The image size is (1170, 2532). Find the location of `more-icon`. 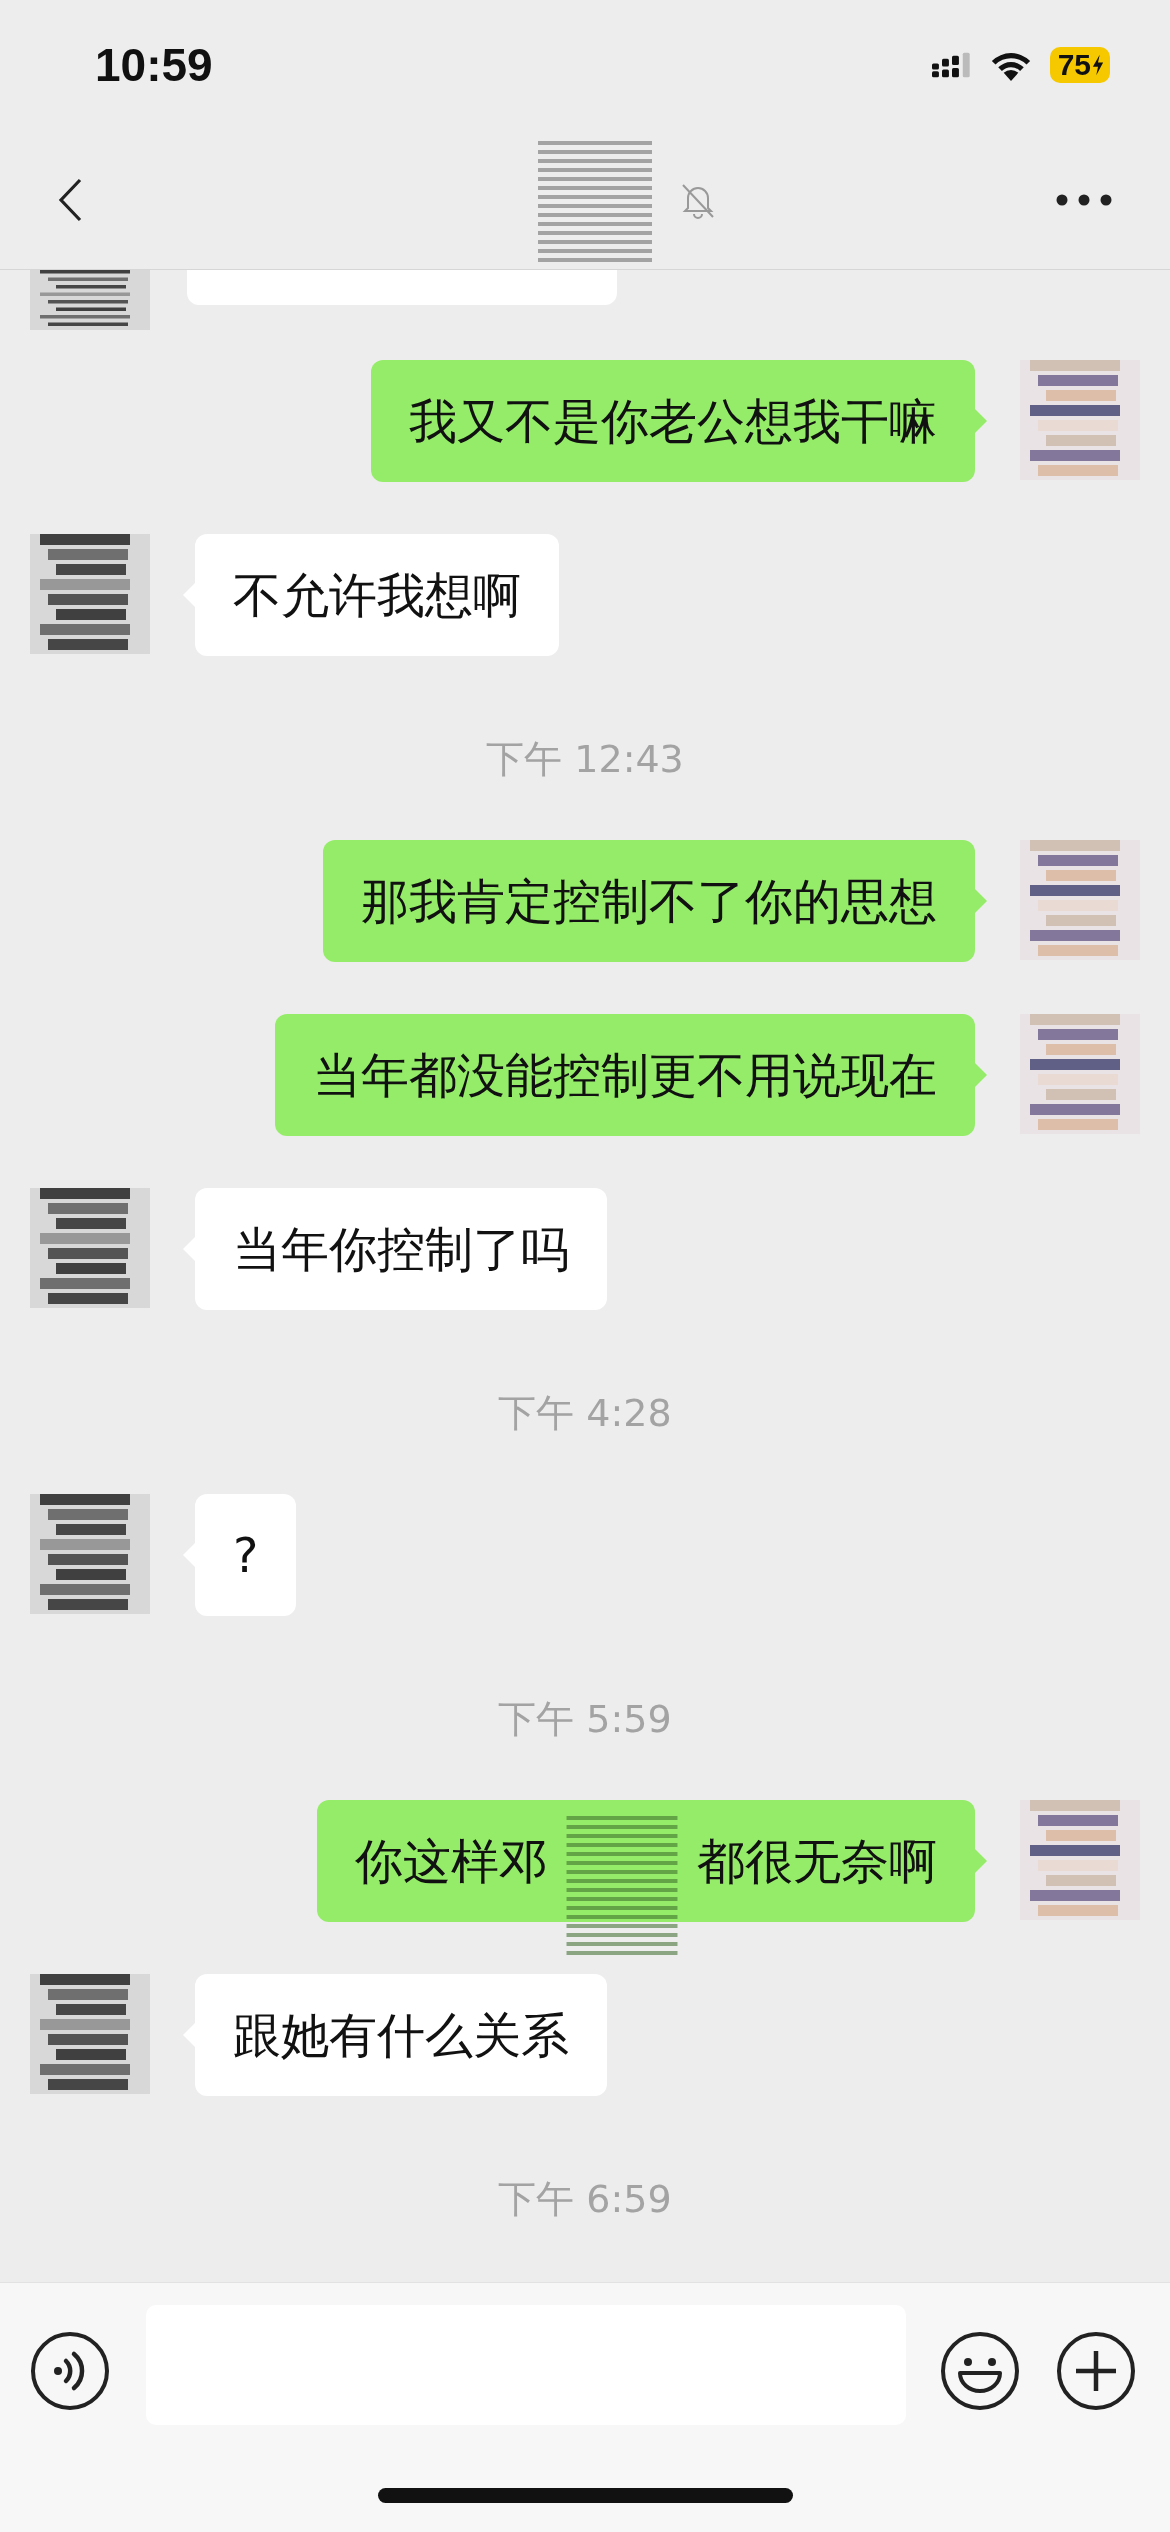

more-icon is located at coordinates (1084, 199).